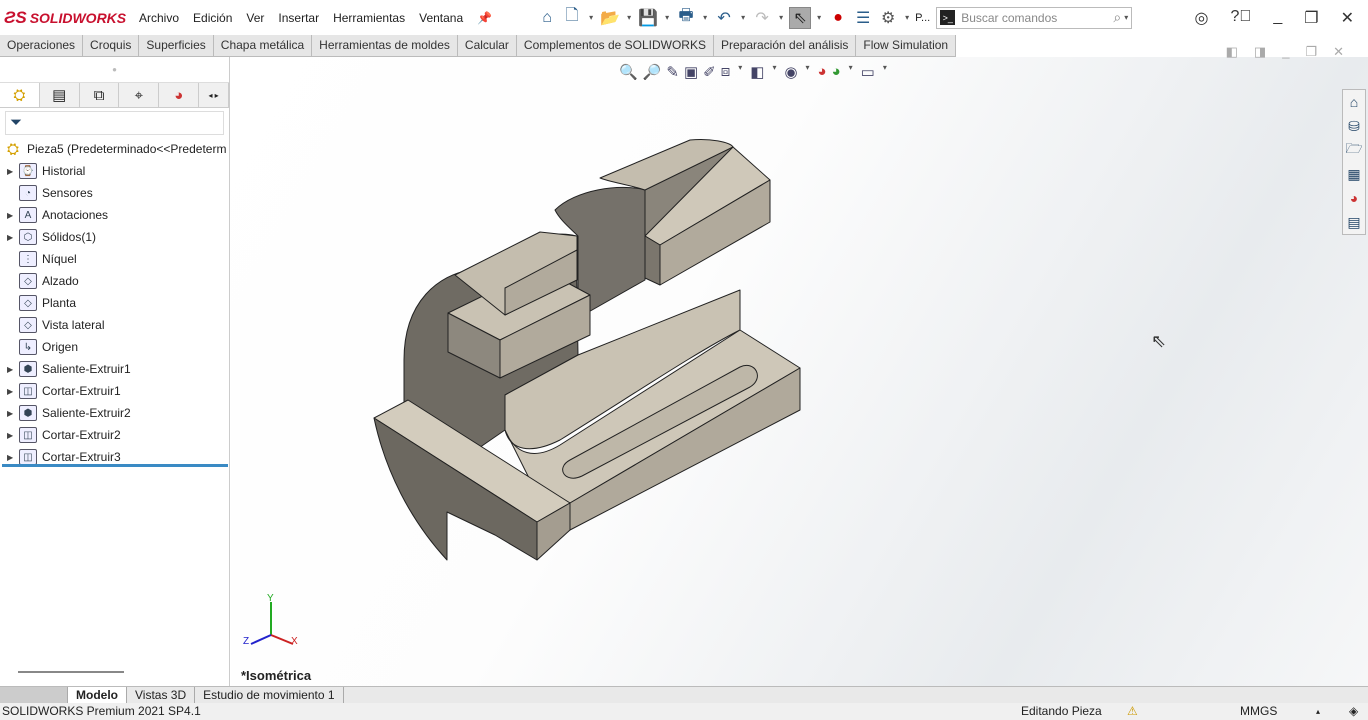  Describe the element at coordinates (114, 413) in the screenshot. I see `tree-item: ▶ ⬢ Saliente-Extruir2` at that location.